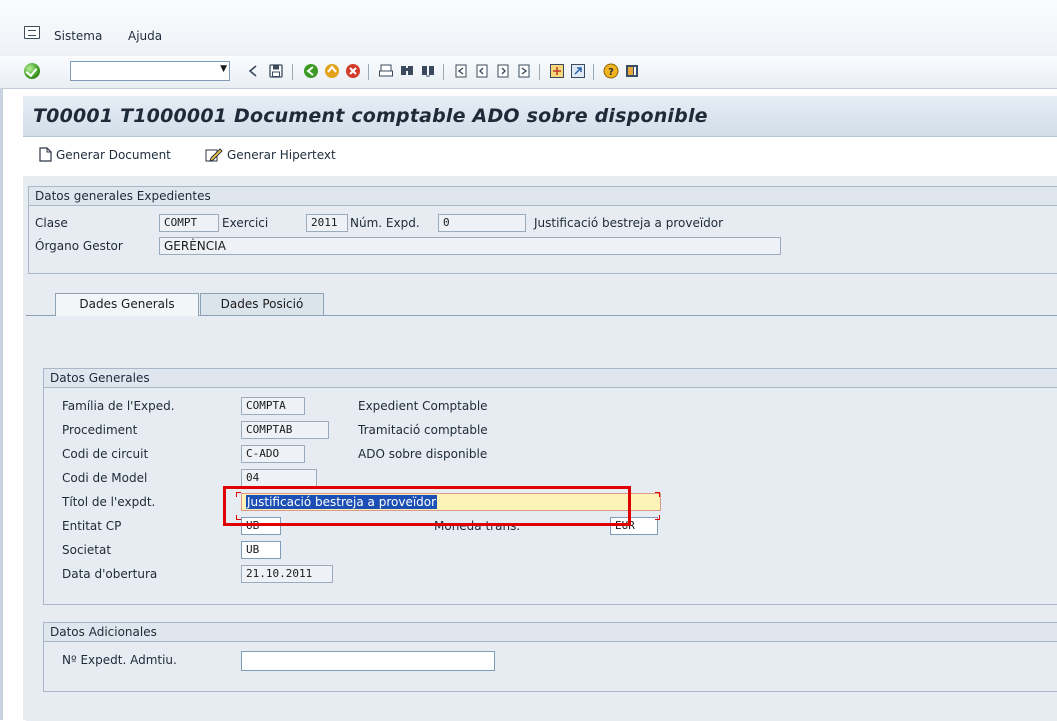  What do you see at coordinates (119, 660) in the screenshot?
I see `expedt-admtiu-label: Nº Expedt. Admtiu.` at bounding box center [119, 660].